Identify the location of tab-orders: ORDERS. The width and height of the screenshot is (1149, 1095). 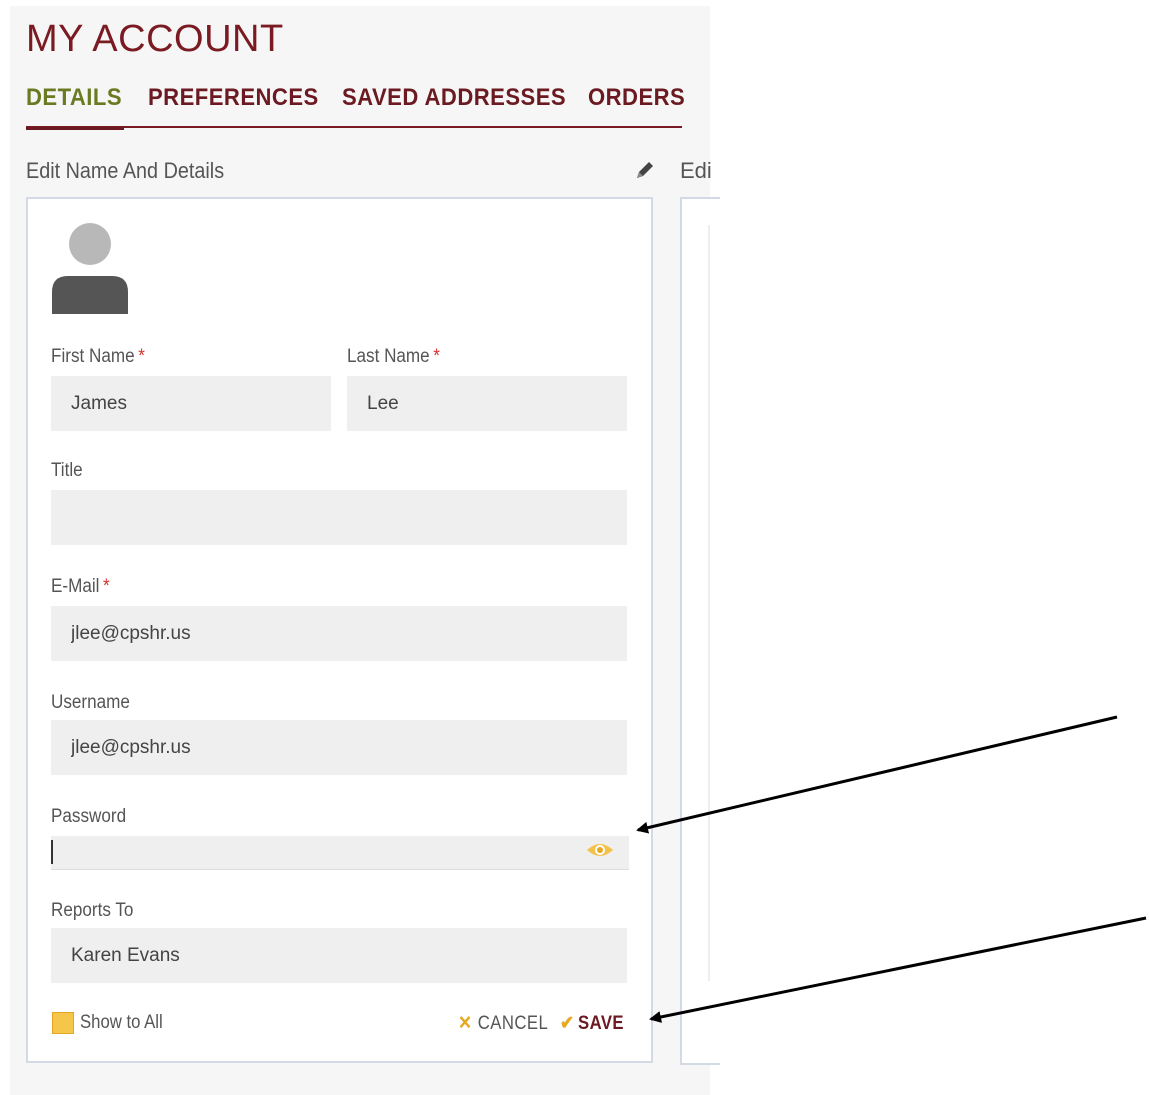
(636, 98).